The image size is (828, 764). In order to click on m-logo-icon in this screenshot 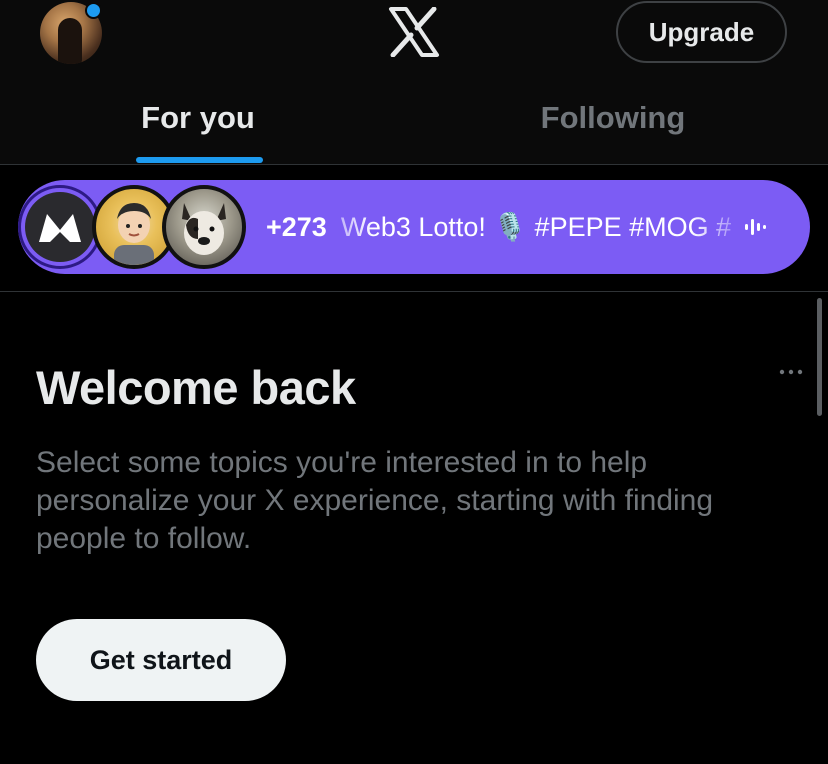, I will do `click(60, 228)`.